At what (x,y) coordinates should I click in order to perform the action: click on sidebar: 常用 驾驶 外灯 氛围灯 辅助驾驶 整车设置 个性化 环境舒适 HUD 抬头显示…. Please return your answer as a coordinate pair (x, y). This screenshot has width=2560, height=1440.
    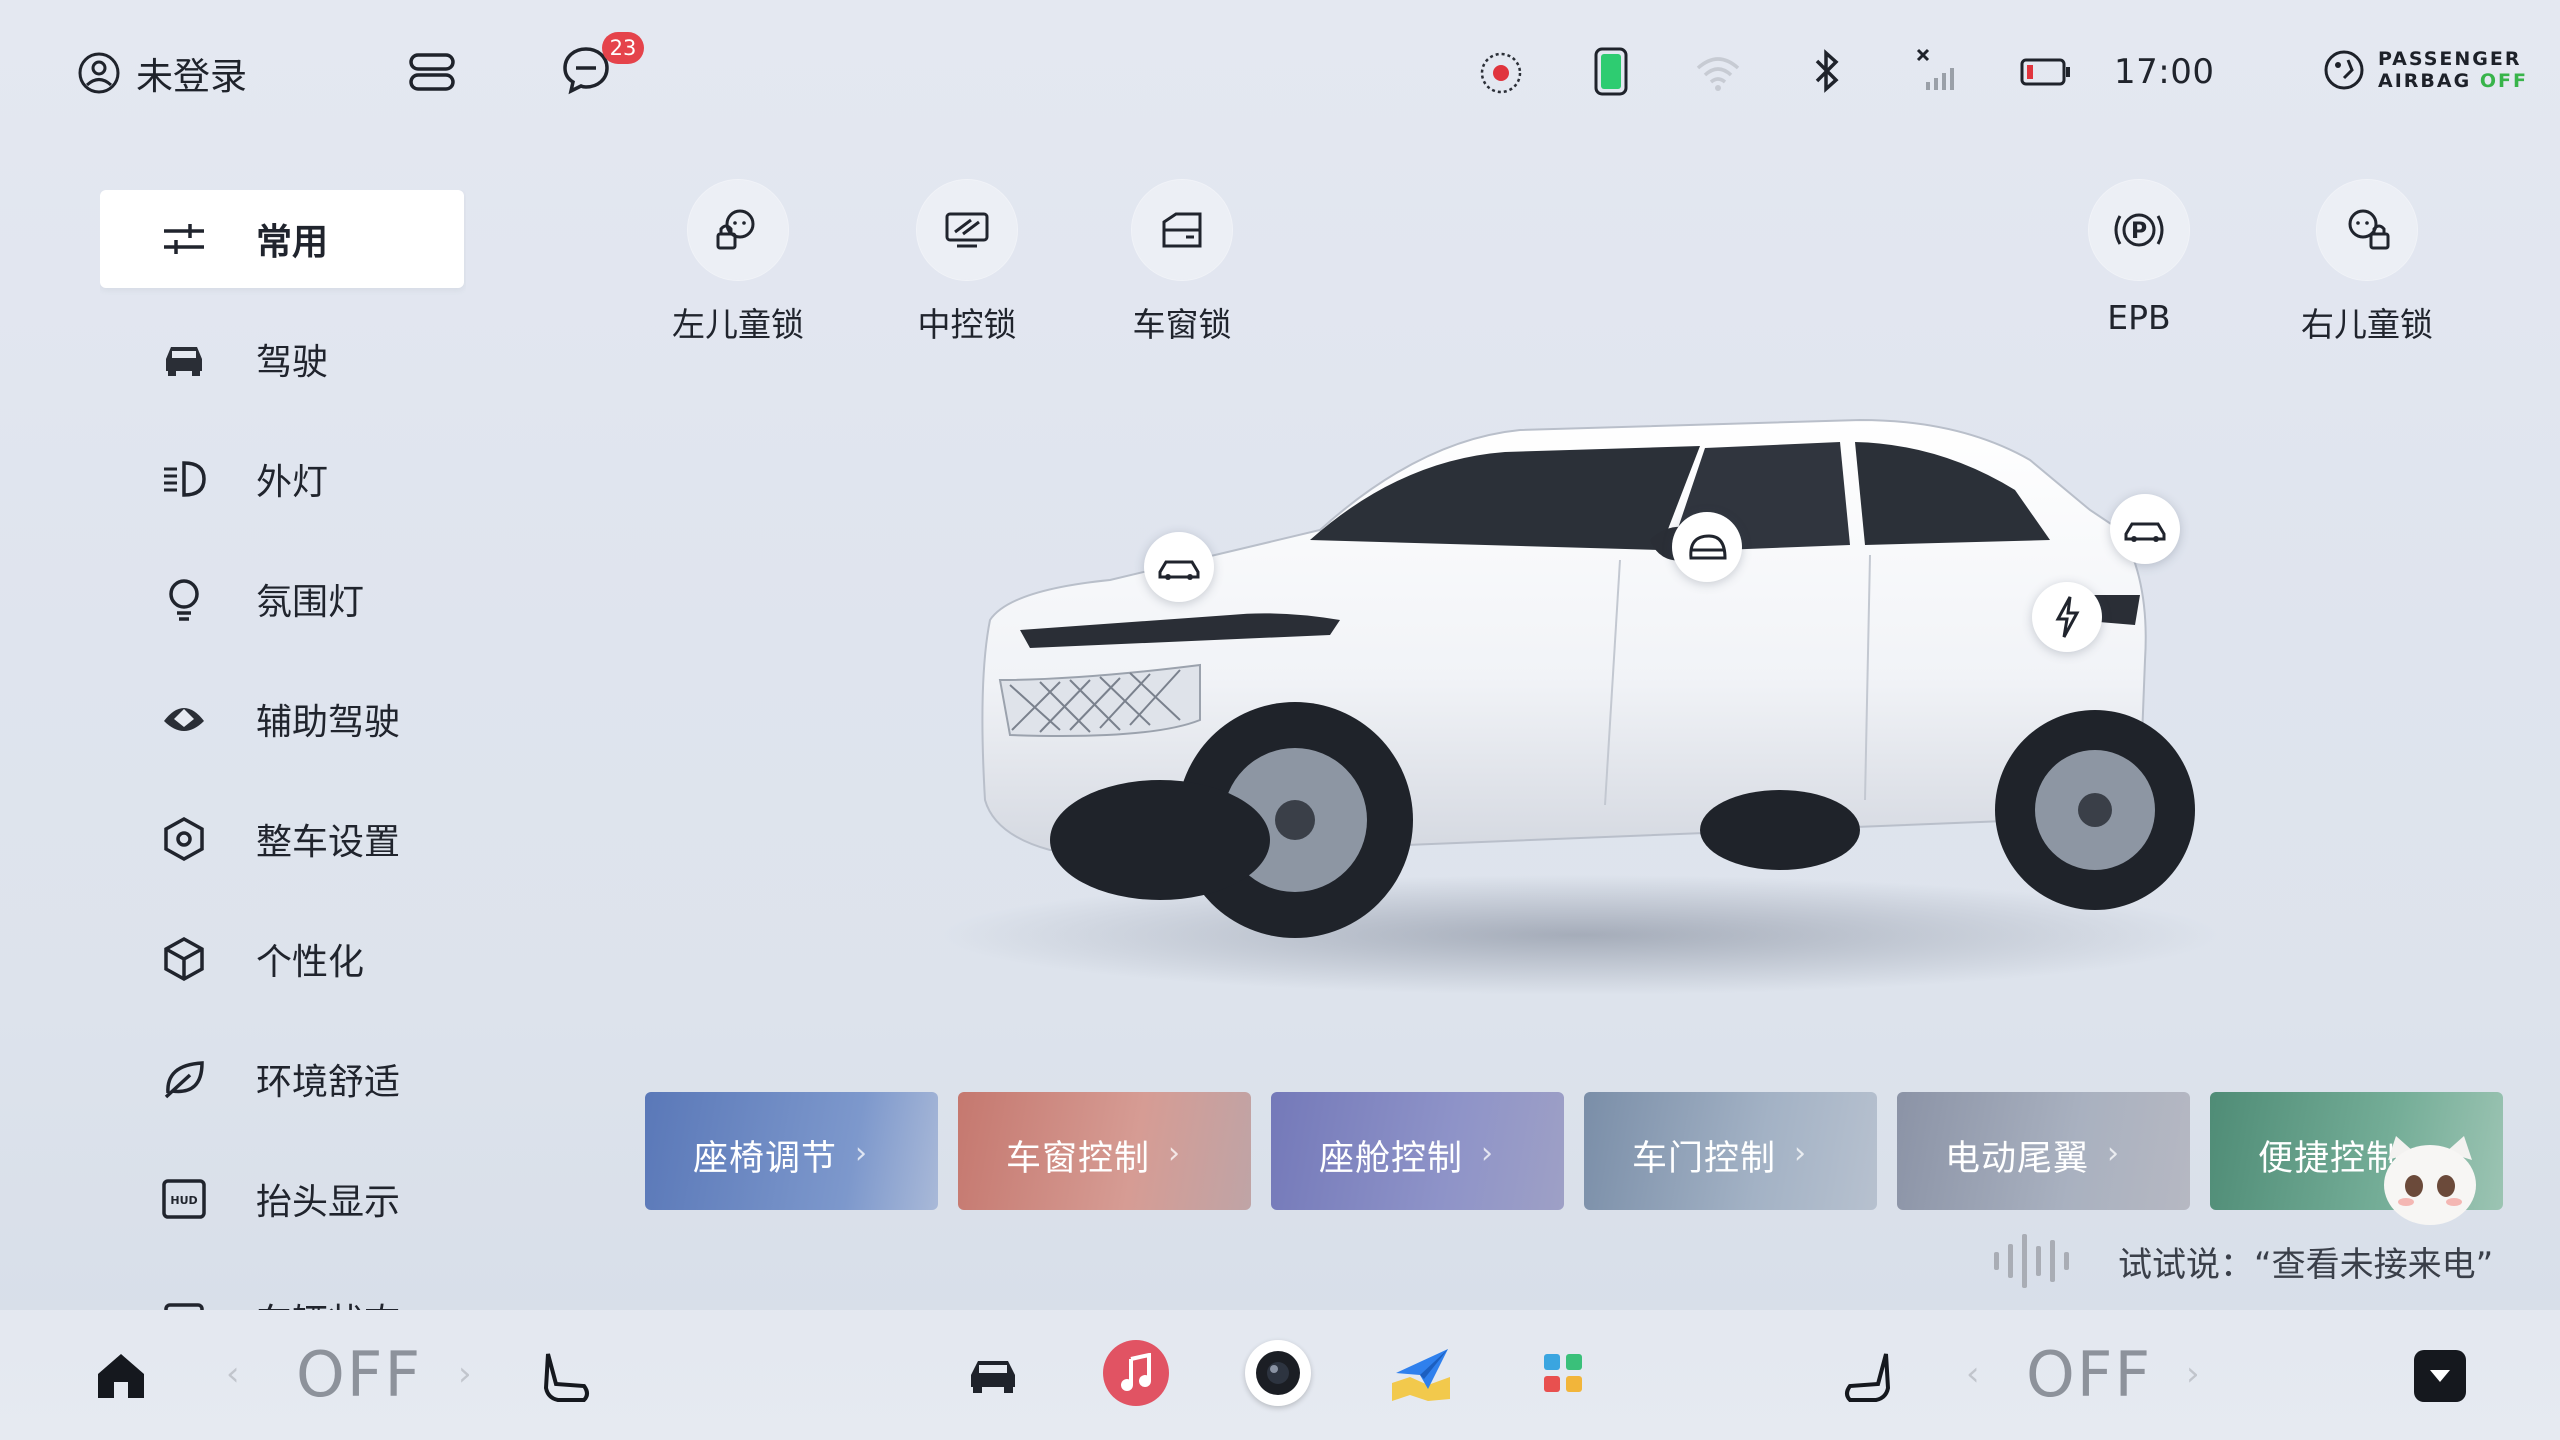
    Looking at the image, I should click on (283, 750).